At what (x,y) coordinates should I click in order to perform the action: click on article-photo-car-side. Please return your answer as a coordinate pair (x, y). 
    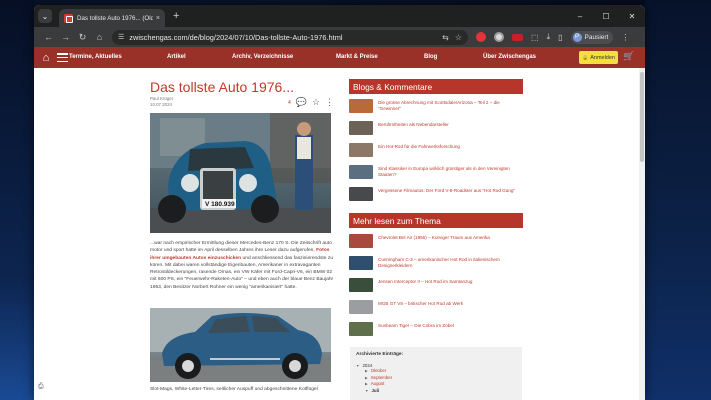
    Looking at the image, I should click on (240, 345).